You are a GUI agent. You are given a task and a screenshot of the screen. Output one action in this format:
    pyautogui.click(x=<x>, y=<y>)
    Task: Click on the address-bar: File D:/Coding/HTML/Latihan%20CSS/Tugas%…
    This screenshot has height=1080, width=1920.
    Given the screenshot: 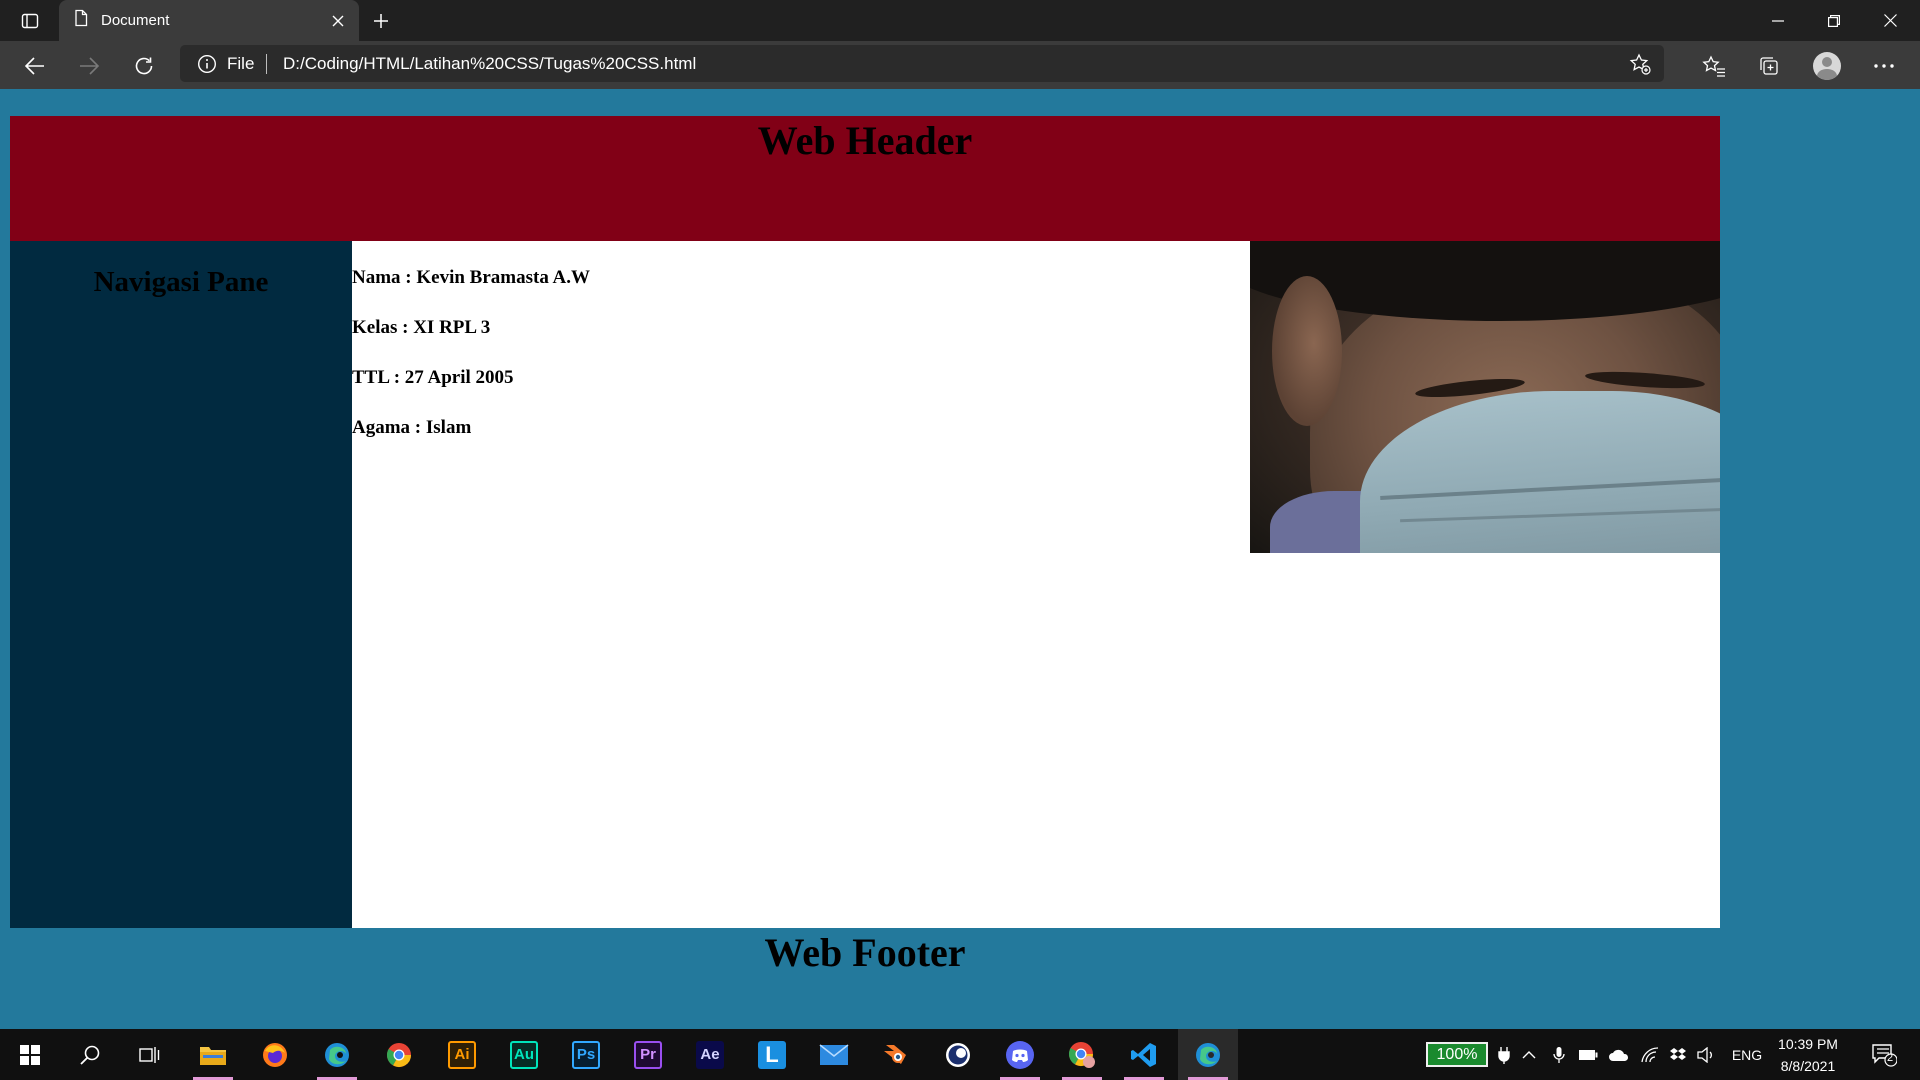 What is the action you would take?
    pyautogui.click(x=922, y=63)
    